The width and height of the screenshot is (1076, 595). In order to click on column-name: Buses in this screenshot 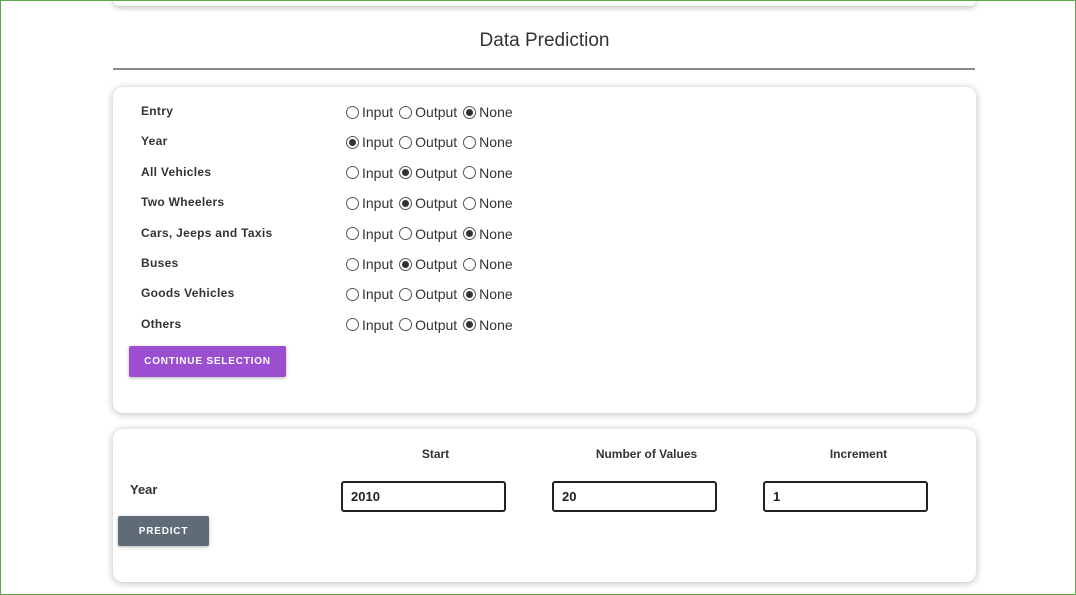, I will do `click(160, 263)`.